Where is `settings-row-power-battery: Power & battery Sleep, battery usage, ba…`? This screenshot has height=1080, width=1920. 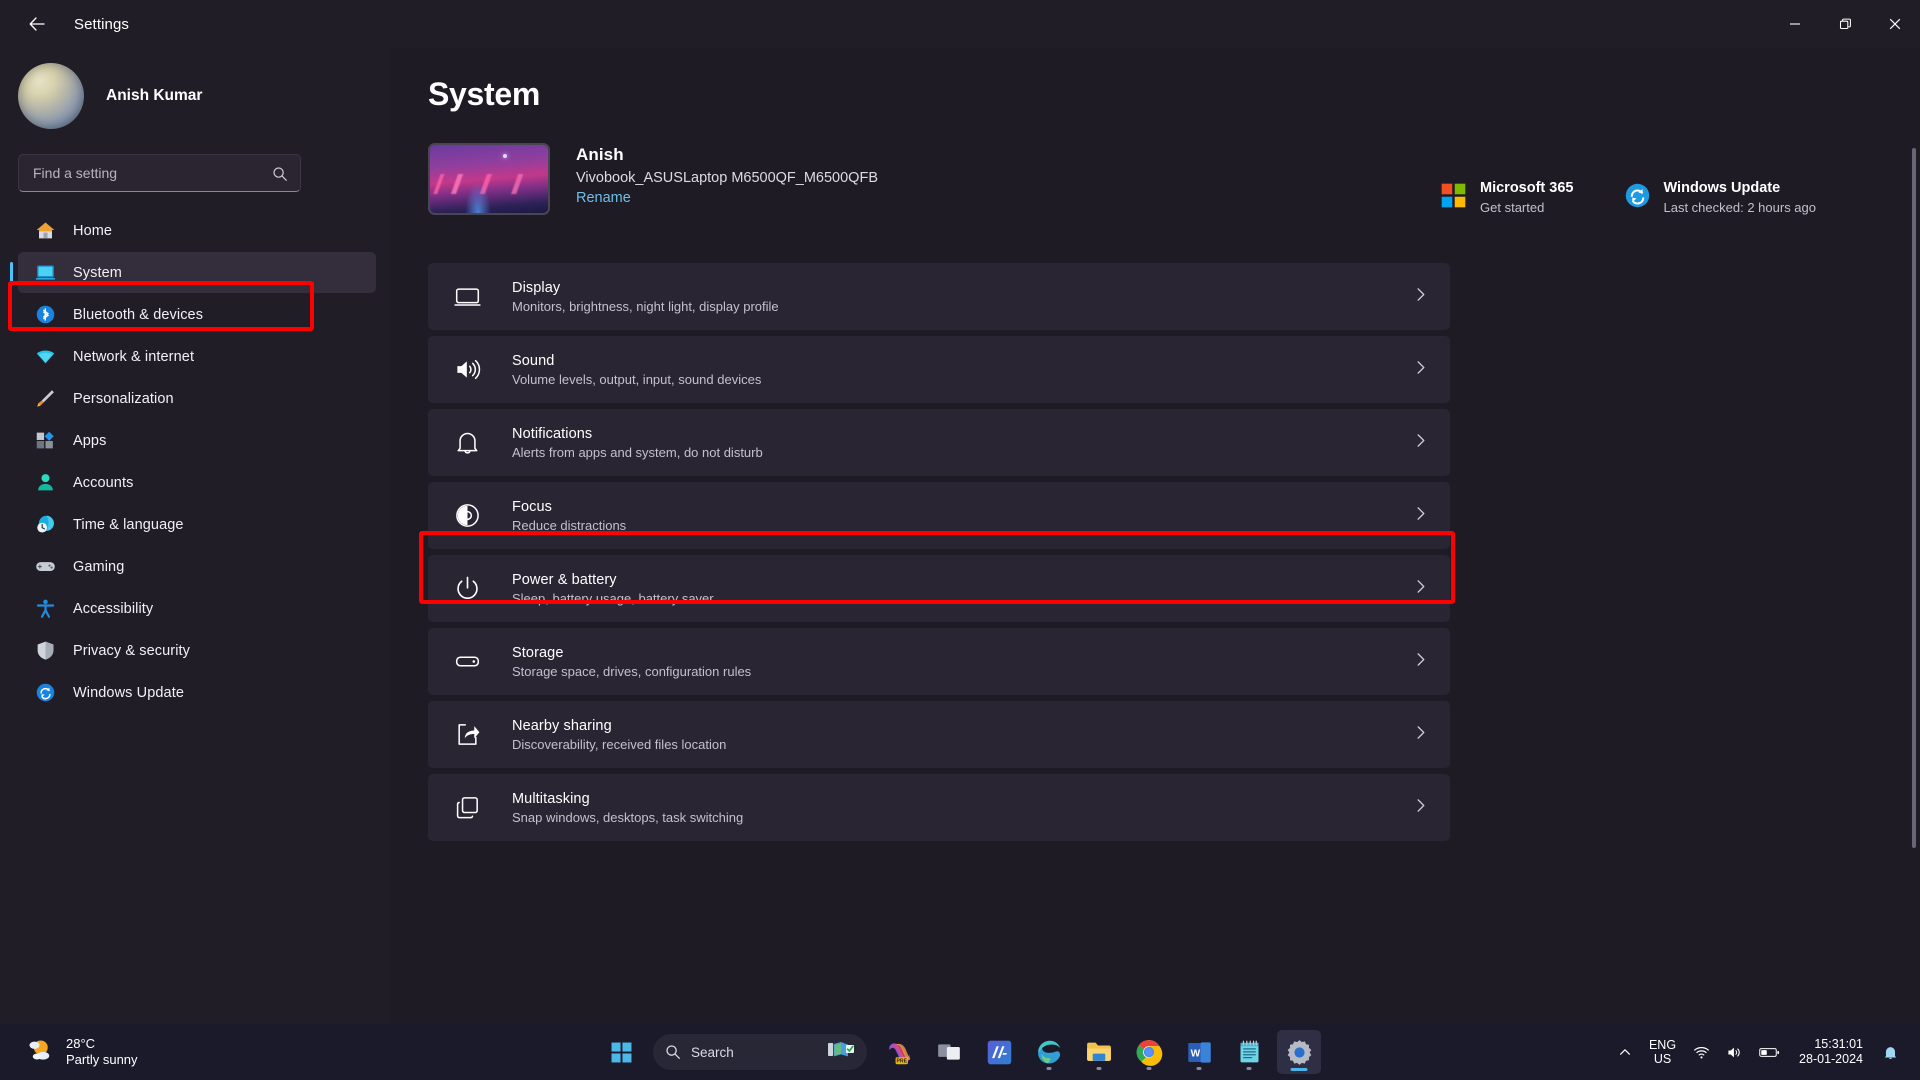
settings-row-power-battery: Power & battery Sleep, battery usage, ba… is located at coordinates (939, 588).